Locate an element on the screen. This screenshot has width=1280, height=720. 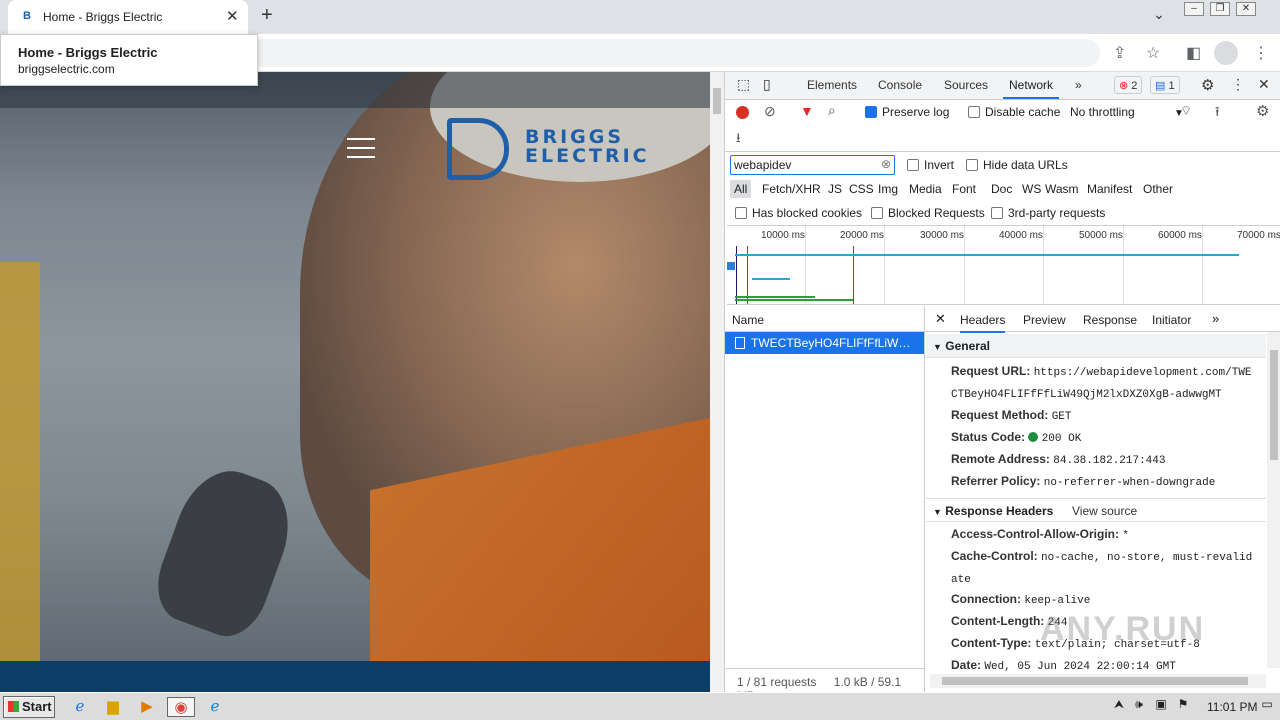
address-bar is located at coordinates (675, 53).